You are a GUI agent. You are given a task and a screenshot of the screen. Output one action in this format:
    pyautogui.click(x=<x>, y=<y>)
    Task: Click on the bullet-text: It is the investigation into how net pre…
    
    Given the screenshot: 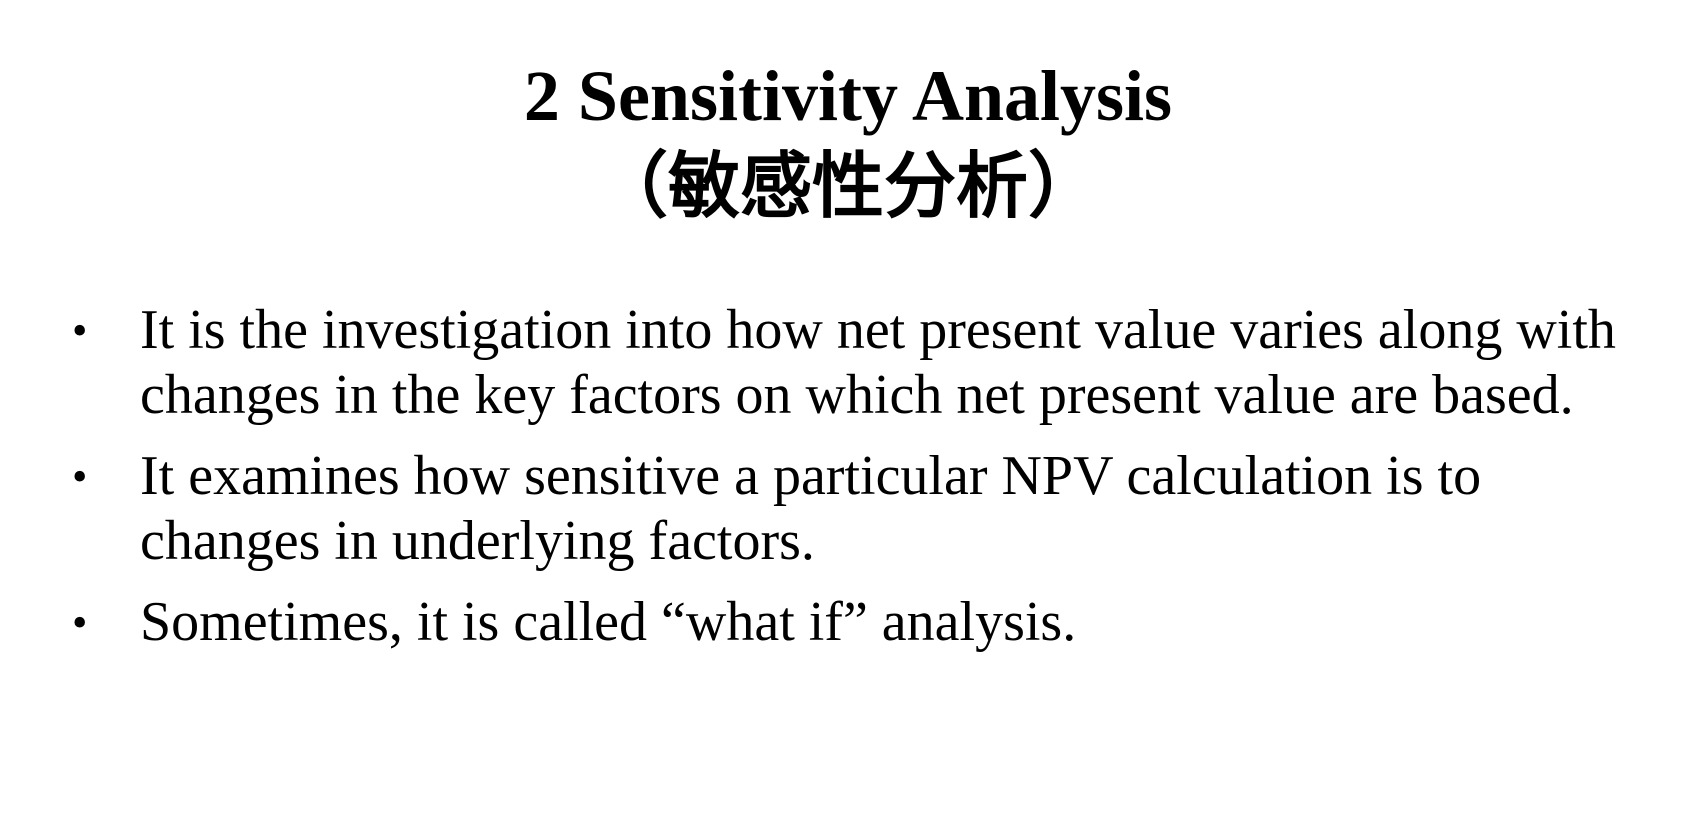 What is the action you would take?
    pyautogui.click(x=878, y=362)
    